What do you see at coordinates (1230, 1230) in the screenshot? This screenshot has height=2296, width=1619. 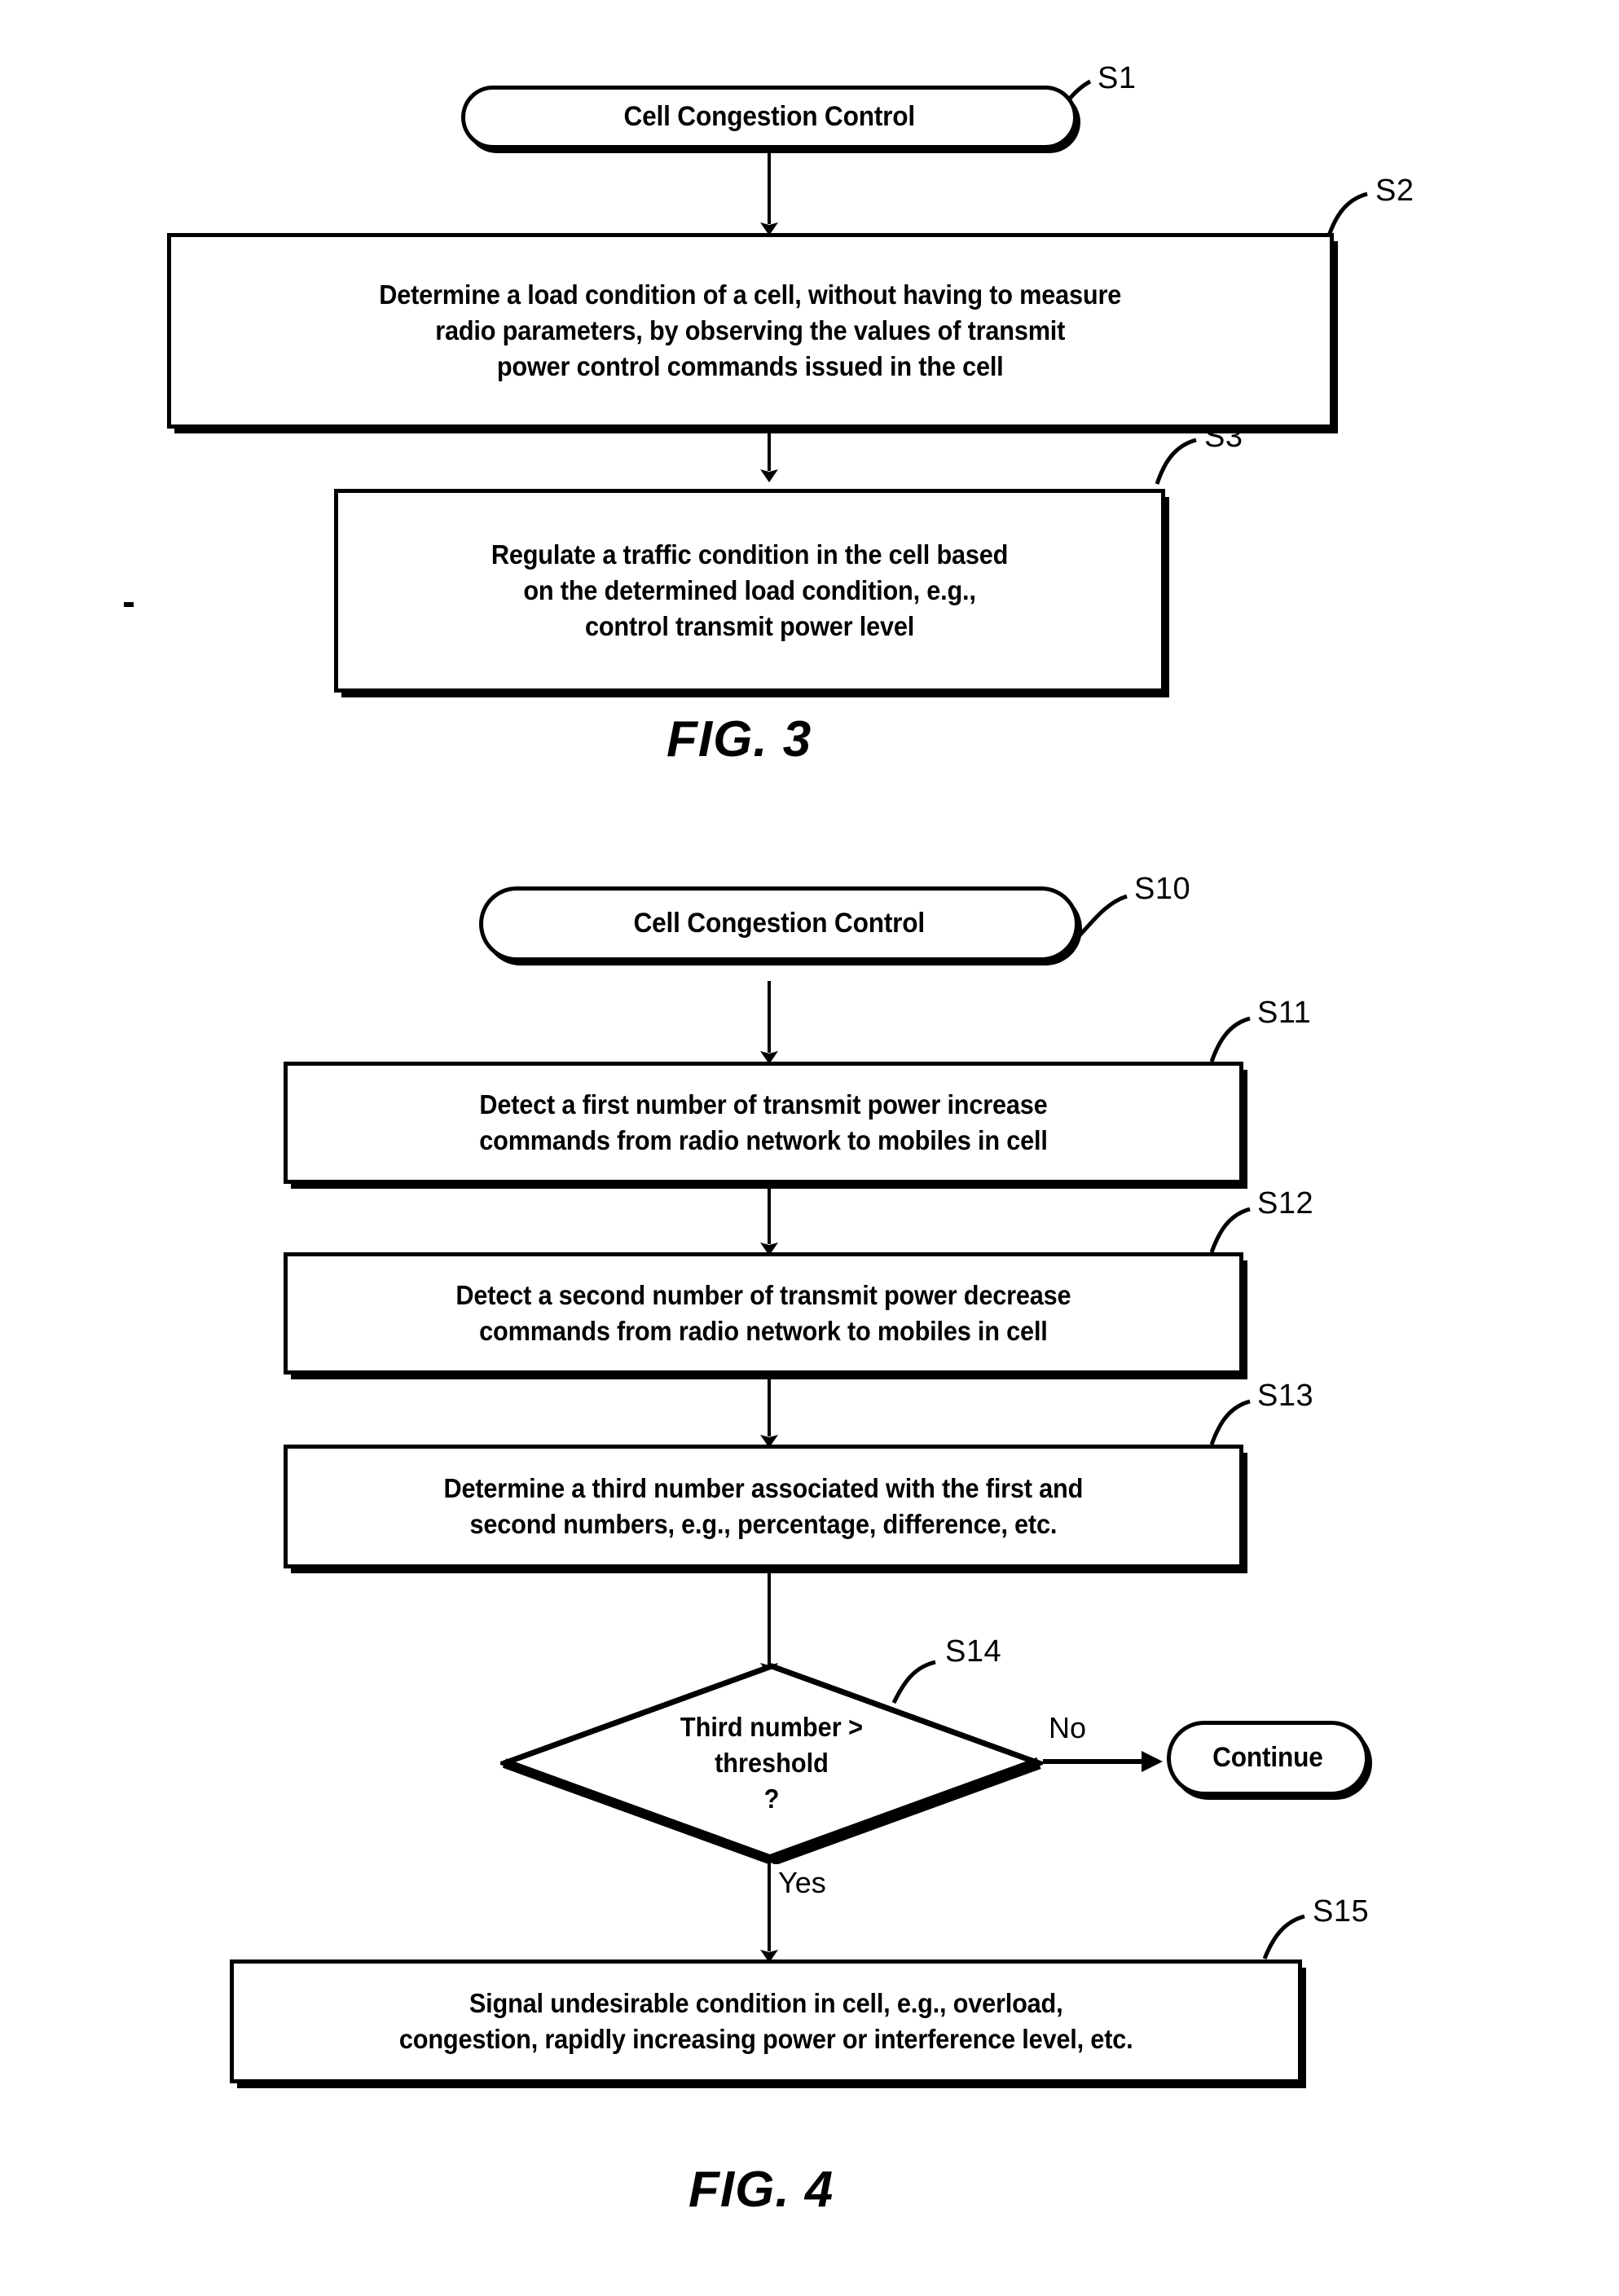 I see `leader-s12` at bounding box center [1230, 1230].